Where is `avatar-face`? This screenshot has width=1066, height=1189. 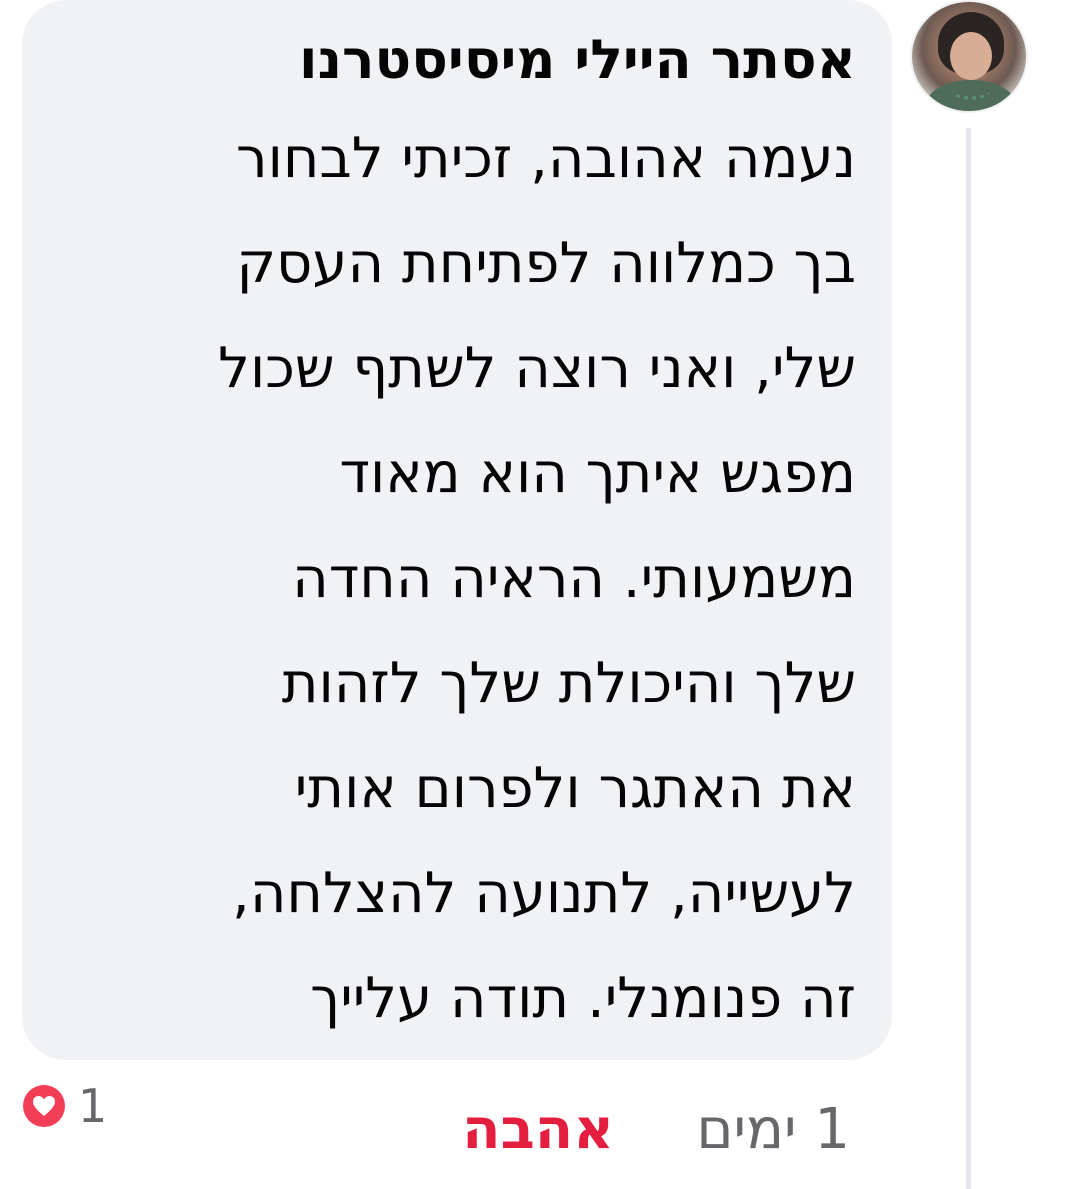
avatar-face is located at coordinates (971, 56).